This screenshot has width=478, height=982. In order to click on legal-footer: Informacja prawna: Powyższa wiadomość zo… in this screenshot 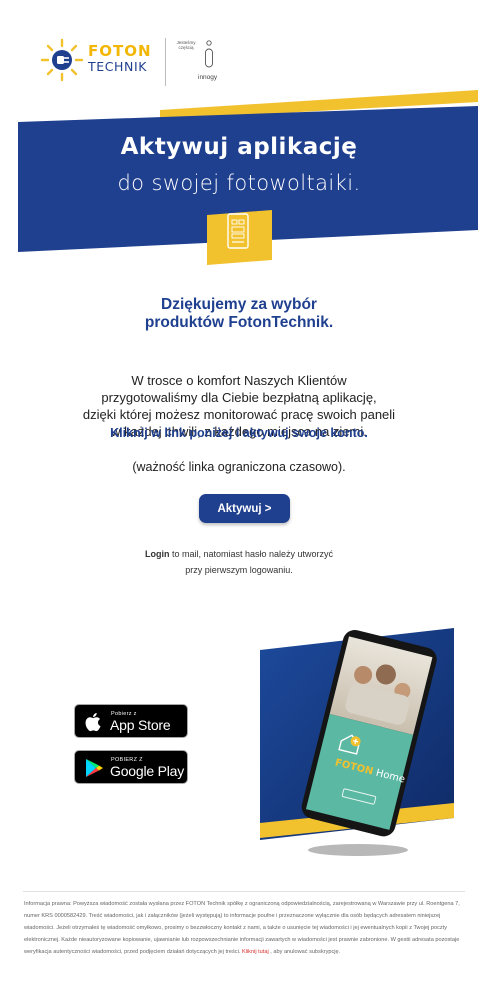, I will do `click(242, 928)`.